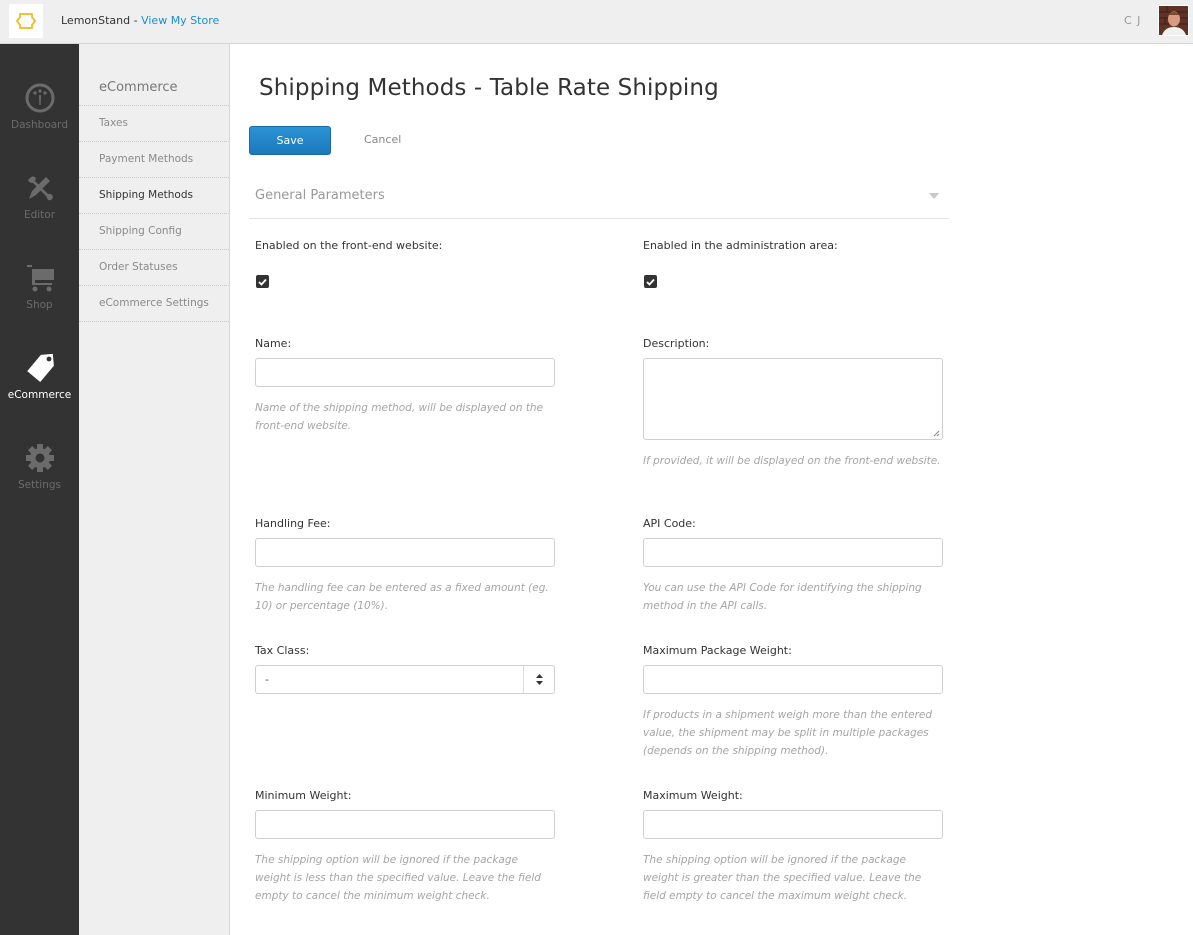 This screenshot has width=1193, height=935. I want to click on field-label: Maximum Package Weight:, so click(717, 650).